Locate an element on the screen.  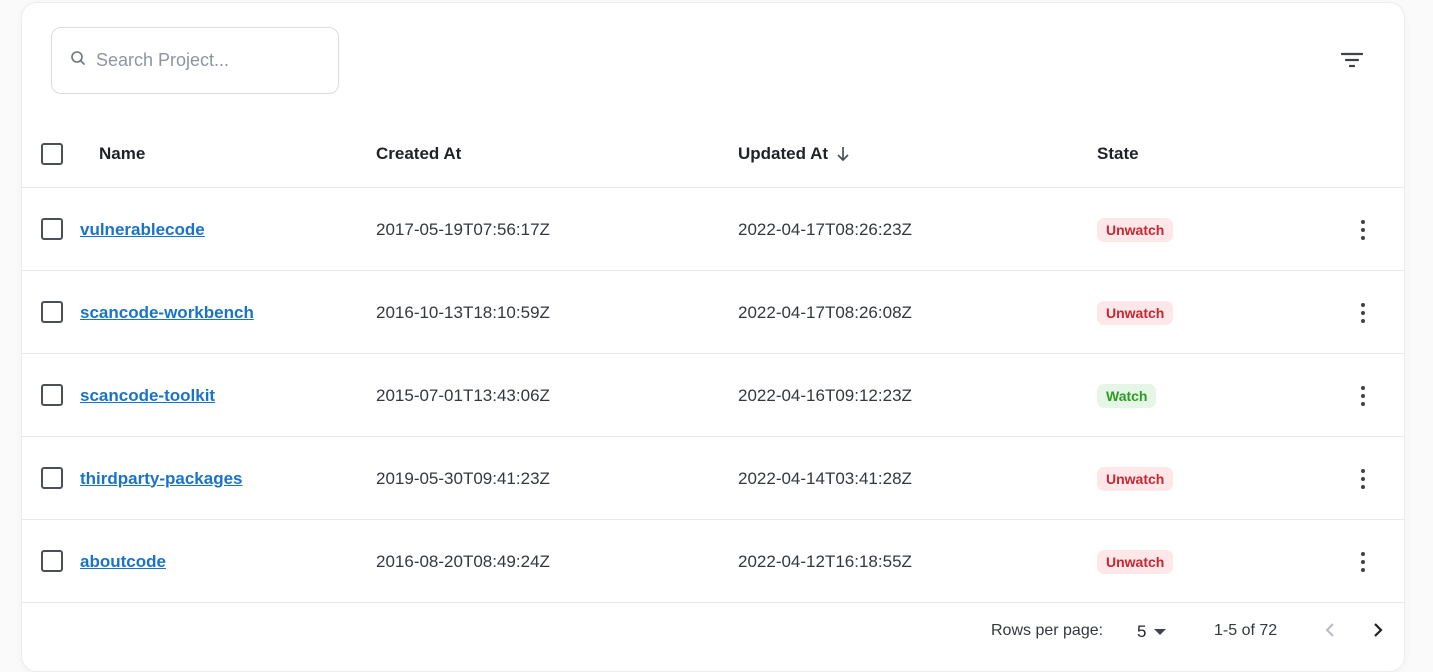
project-name-link: aboutcode is located at coordinates (123, 562).